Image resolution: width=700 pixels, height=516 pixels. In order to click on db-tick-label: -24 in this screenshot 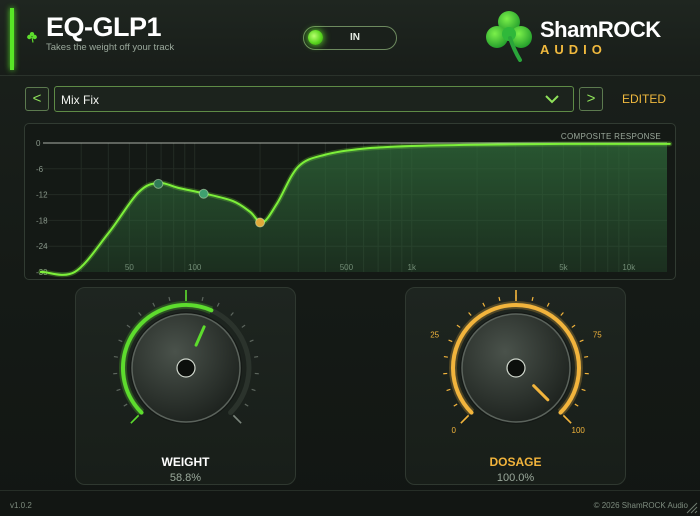, I will do `click(42, 246)`.